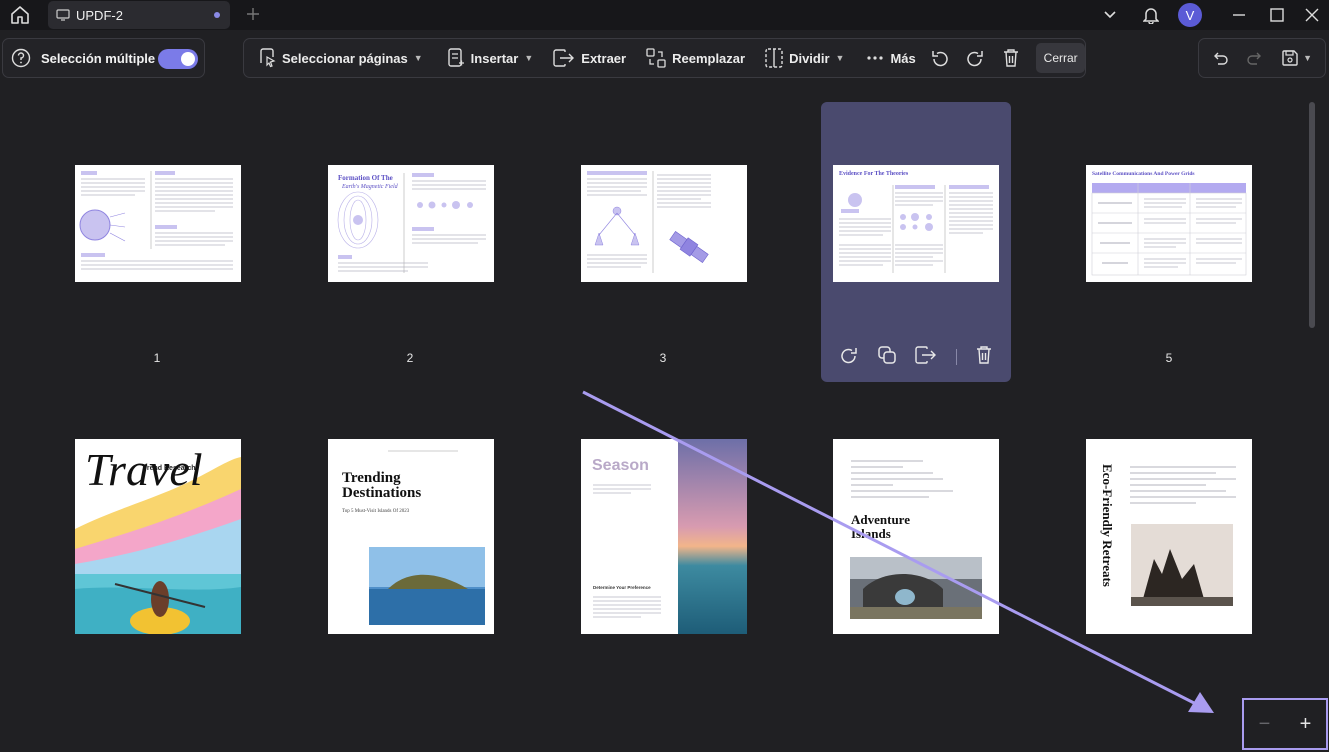  I want to click on insert-button: Insertar ▼, so click(490, 58).